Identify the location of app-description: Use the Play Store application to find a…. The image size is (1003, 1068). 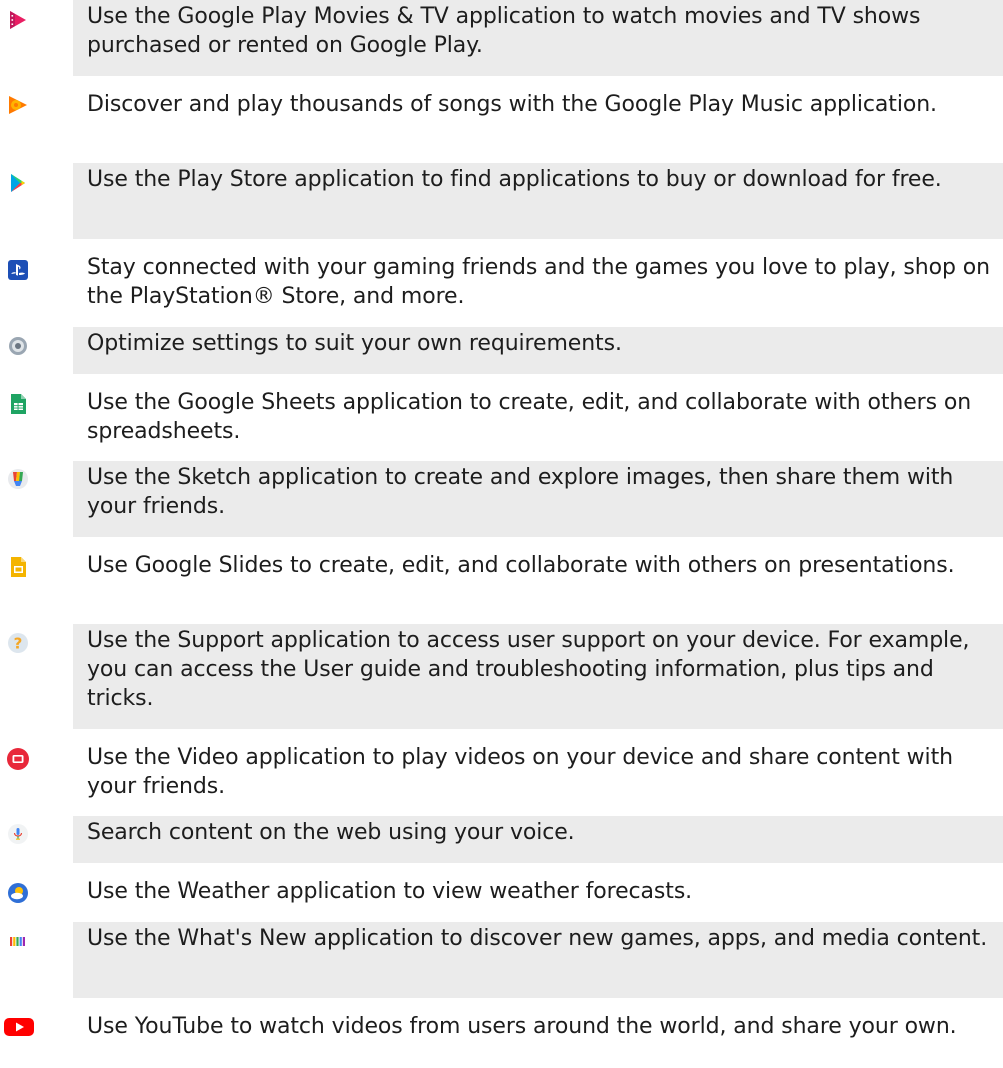
(538, 201).